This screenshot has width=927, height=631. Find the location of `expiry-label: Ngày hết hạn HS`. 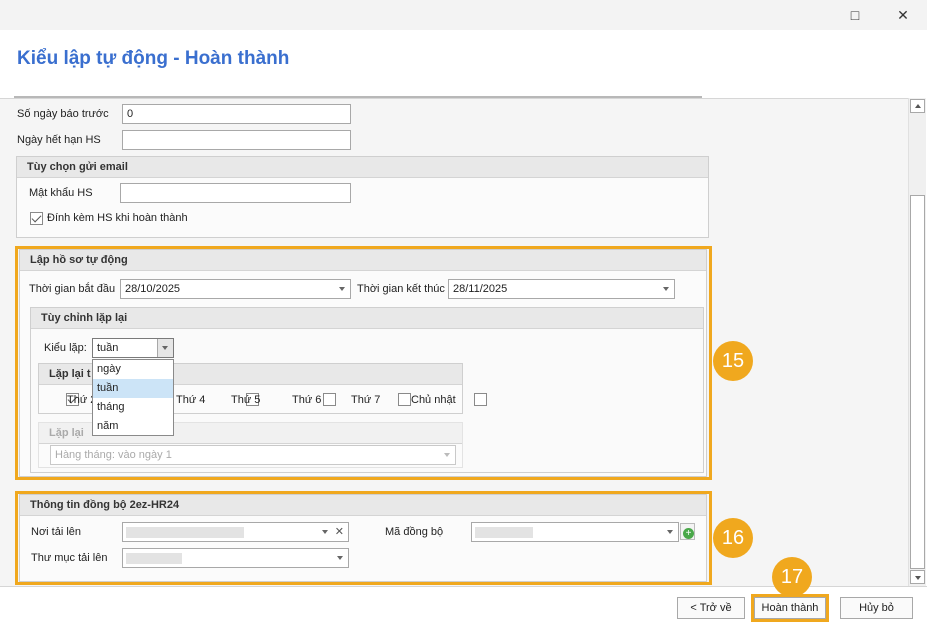

expiry-label: Ngày hết hạn HS is located at coordinates (59, 140).